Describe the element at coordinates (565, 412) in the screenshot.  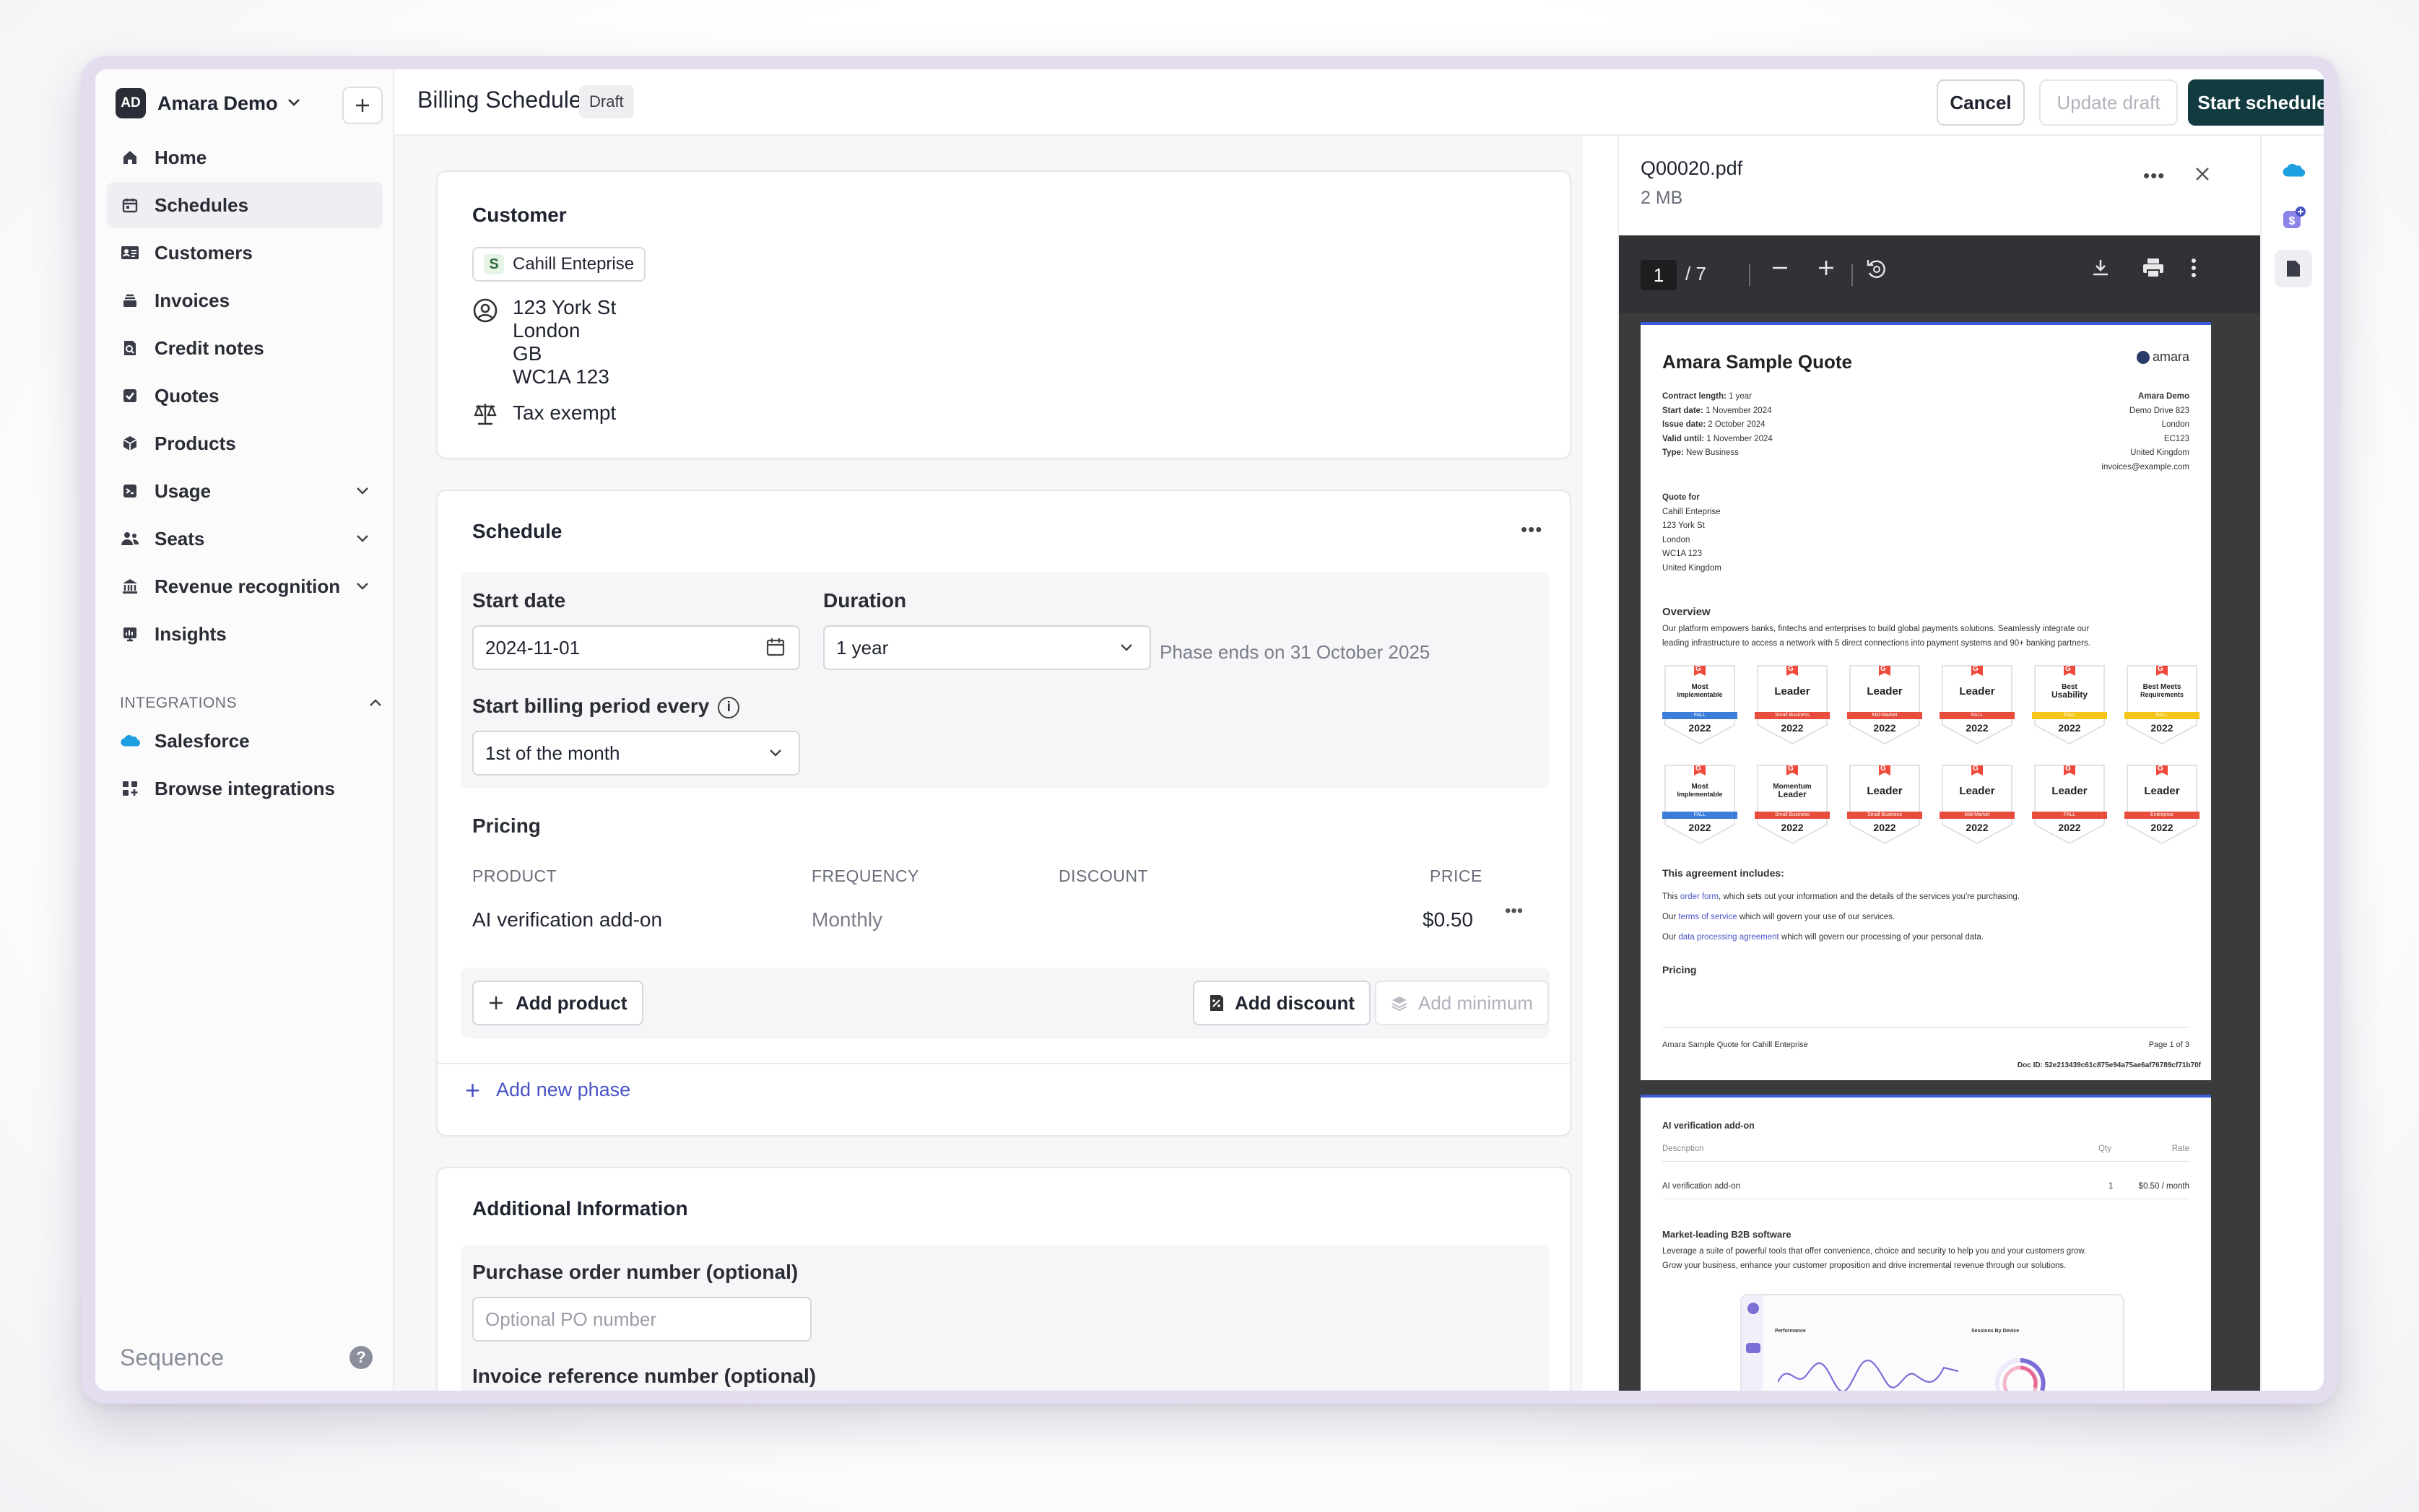
I see `tax-status: Tax exempt` at that location.